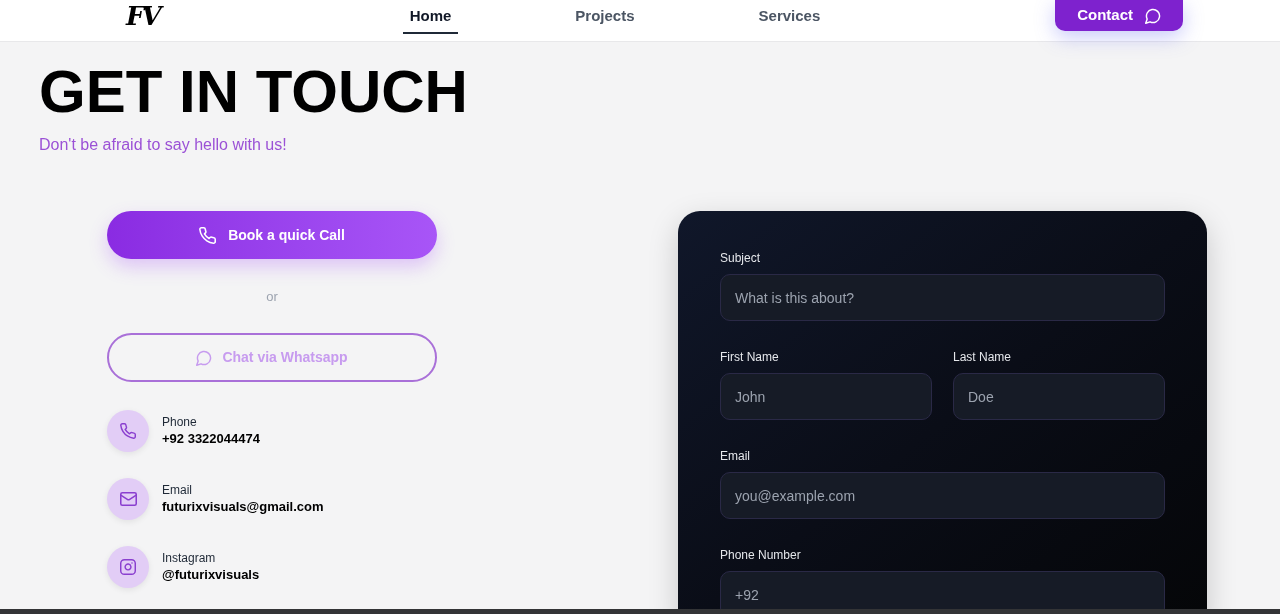 The width and height of the screenshot is (1280, 614). I want to click on input-field: Doe, so click(1059, 396).